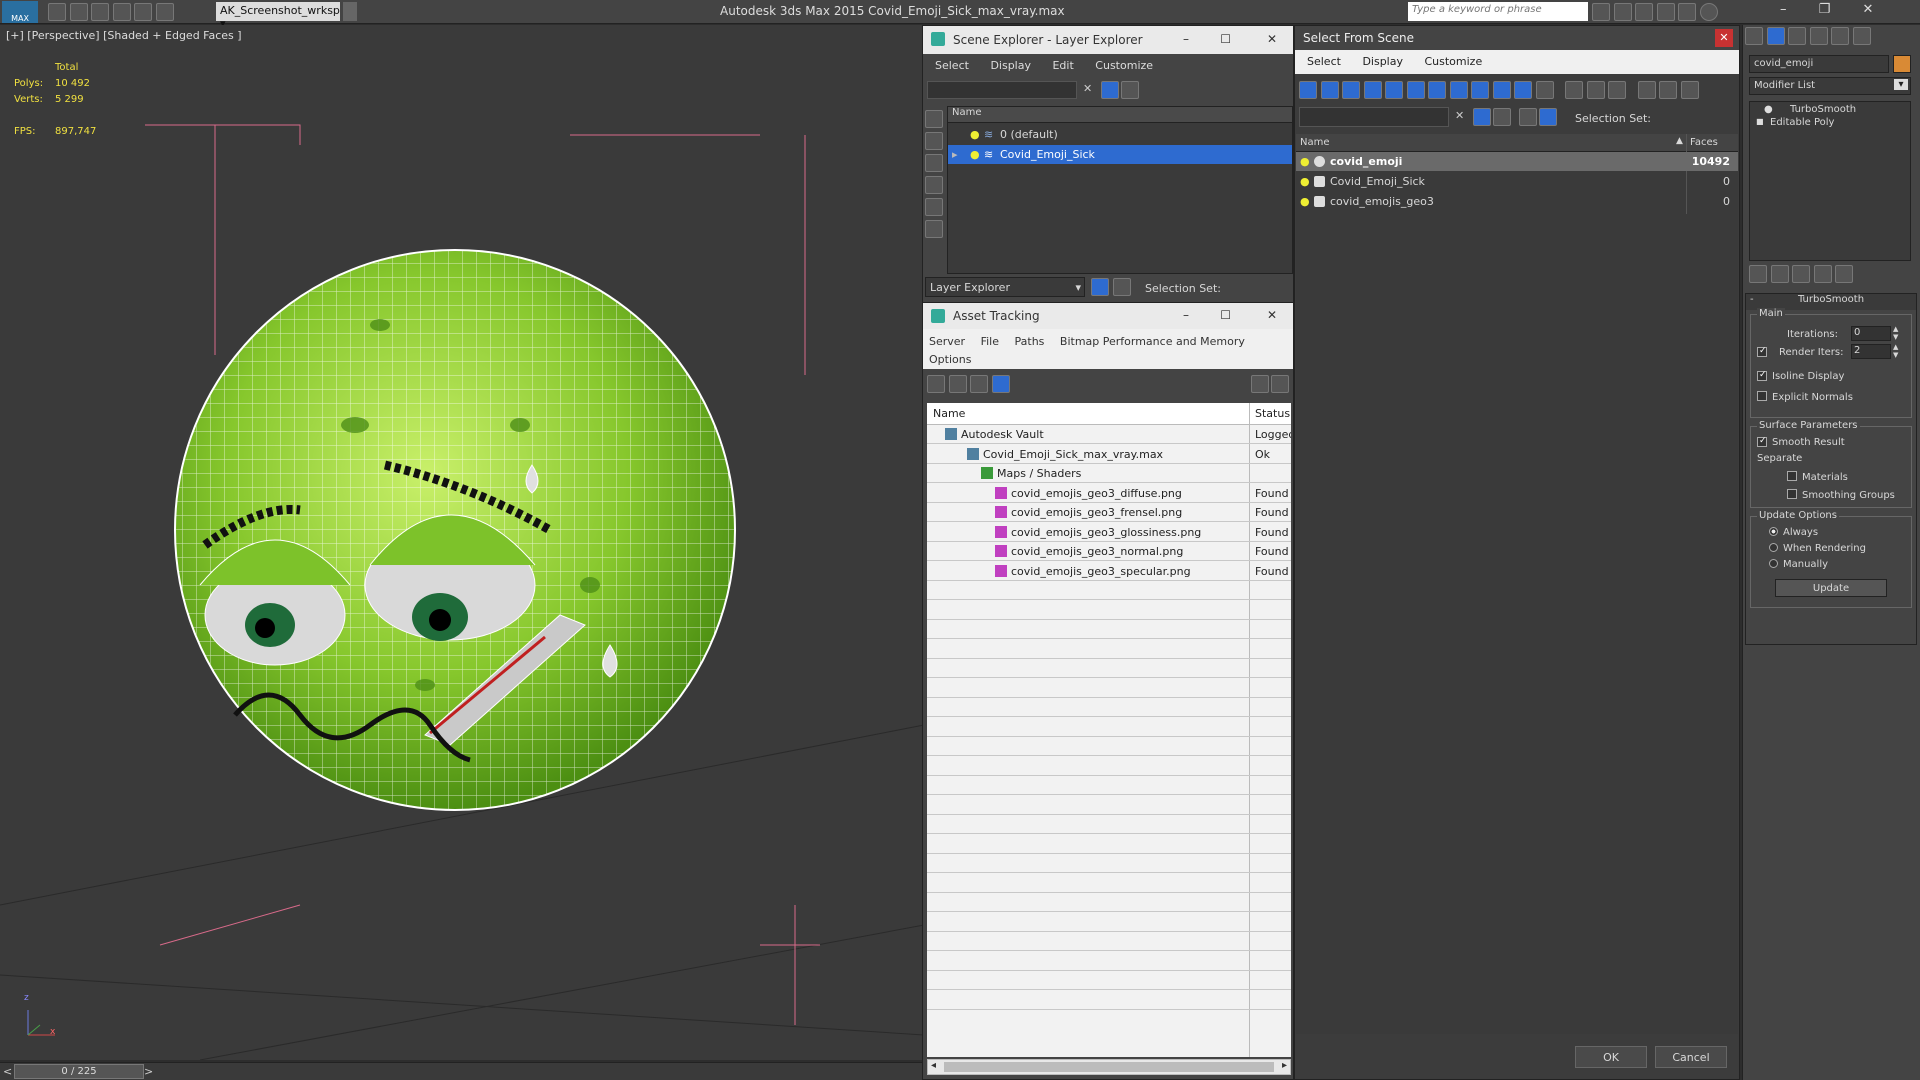 This screenshot has width=1920, height=1080. What do you see at coordinates (1502, 117) in the screenshot?
I see `options-icon` at bounding box center [1502, 117].